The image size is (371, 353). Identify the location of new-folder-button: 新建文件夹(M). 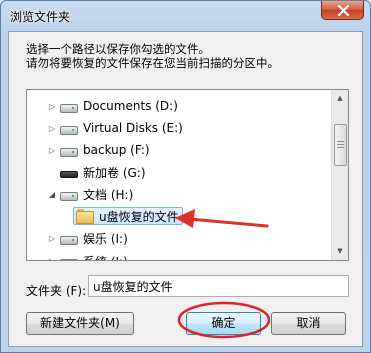
(80, 323).